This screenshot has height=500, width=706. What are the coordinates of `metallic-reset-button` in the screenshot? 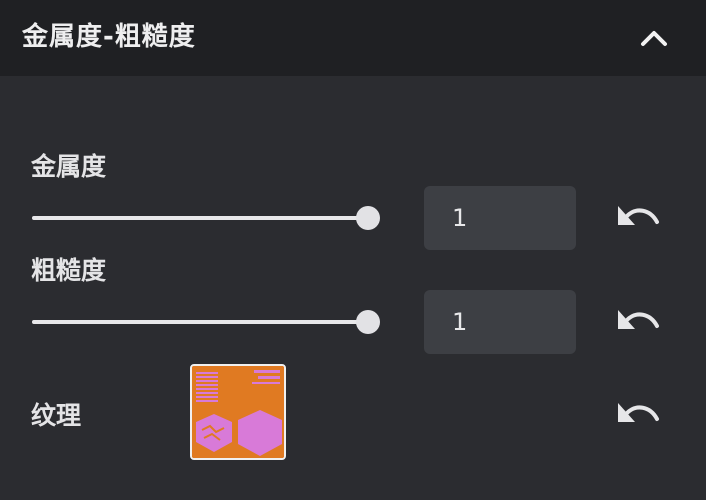 It's located at (638, 218).